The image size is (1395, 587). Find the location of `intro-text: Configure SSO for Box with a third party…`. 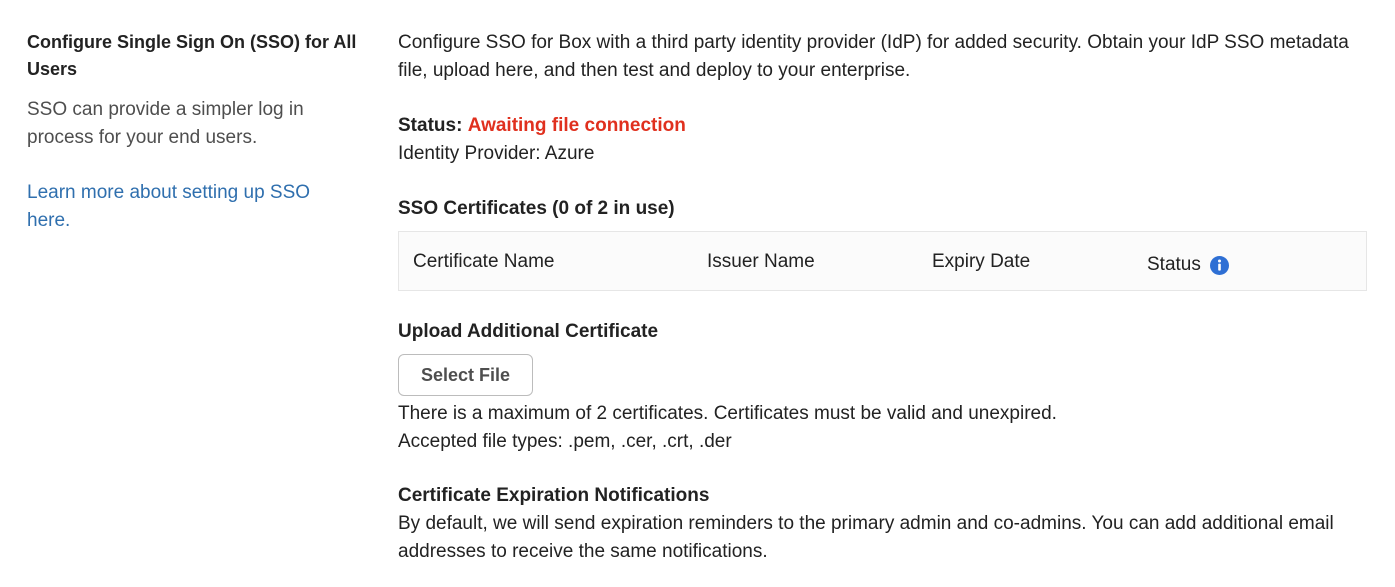

intro-text: Configure SSO for Box with a third party… is located at coordinates (873, 56).